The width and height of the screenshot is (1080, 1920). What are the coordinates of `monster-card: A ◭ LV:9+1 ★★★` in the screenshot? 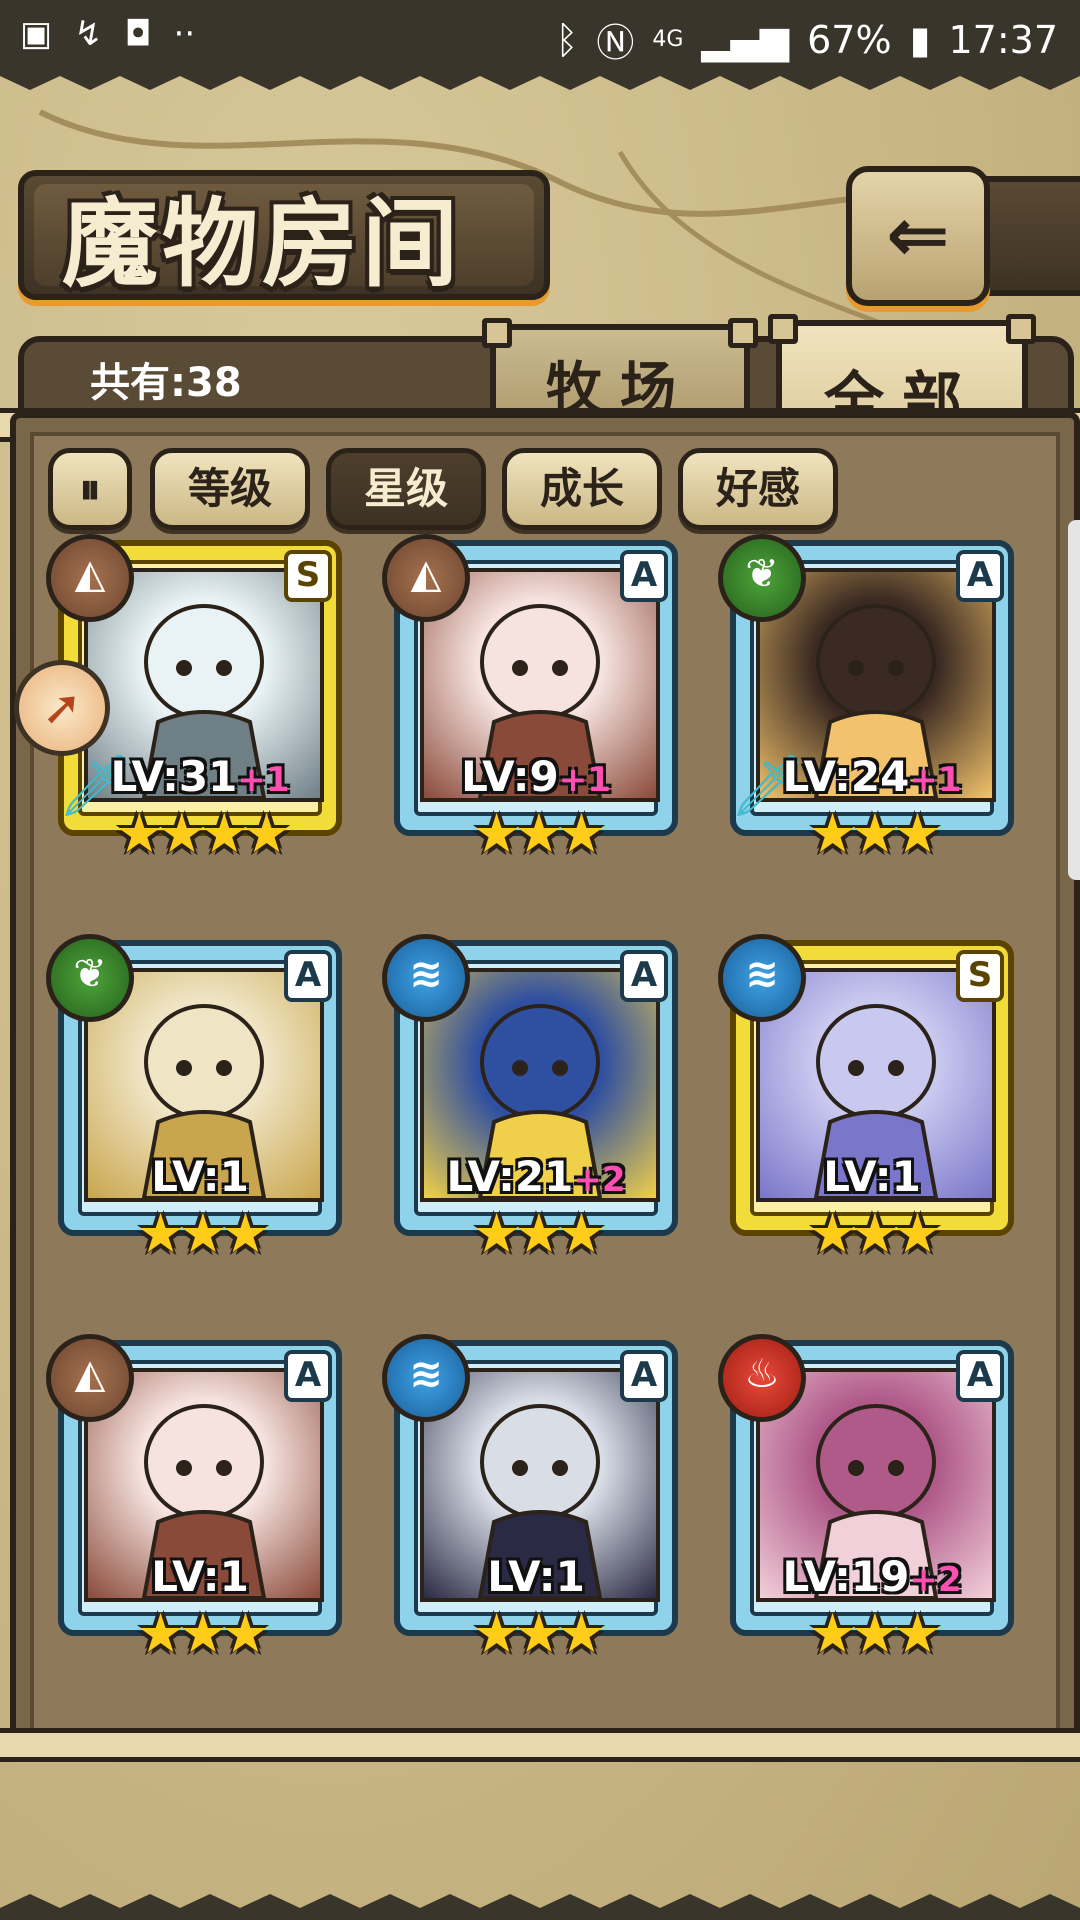 It's located at (534, 699).